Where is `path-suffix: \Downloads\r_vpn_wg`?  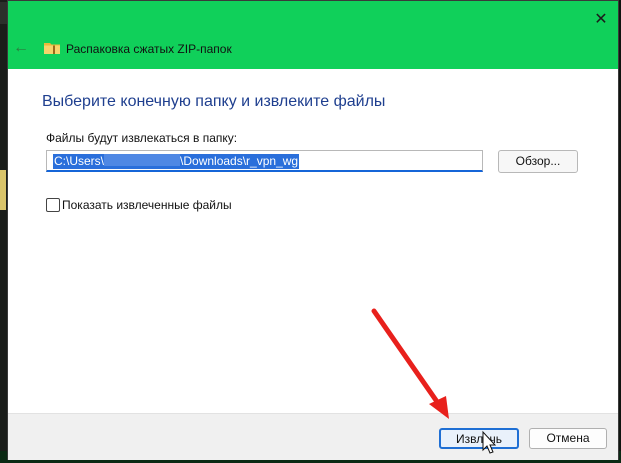 path-suffix: \Downloads\r_vpn_wg is located at coordinates (239, 161).